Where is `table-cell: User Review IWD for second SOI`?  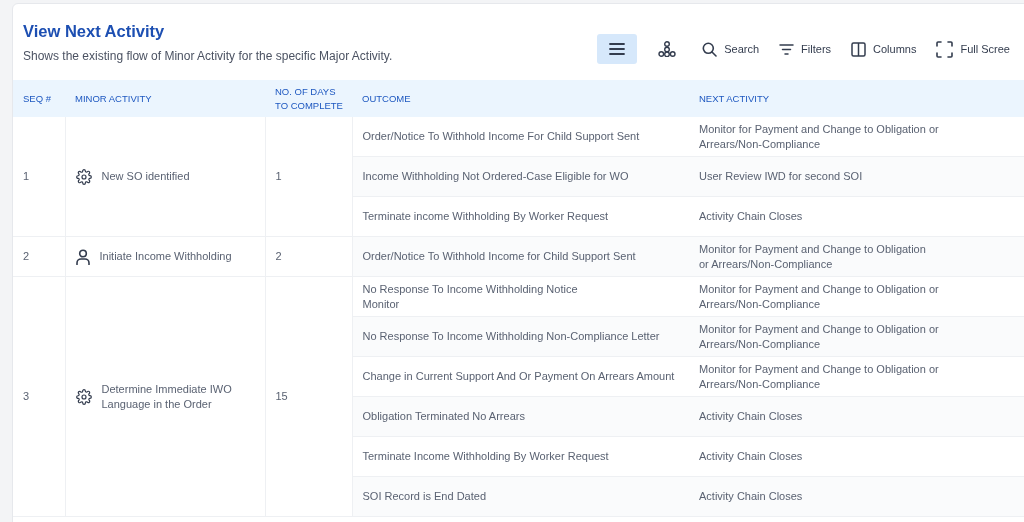 table-cell: User Review IWD for second SOI is located at coordinates (856, 176).